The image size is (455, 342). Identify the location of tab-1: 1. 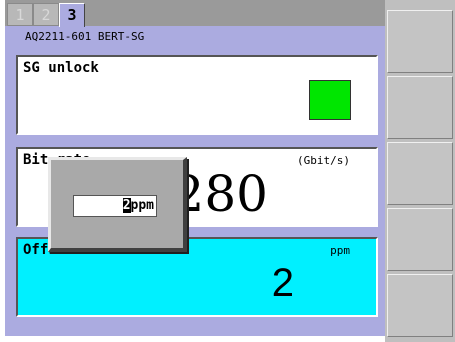
(20, 14).